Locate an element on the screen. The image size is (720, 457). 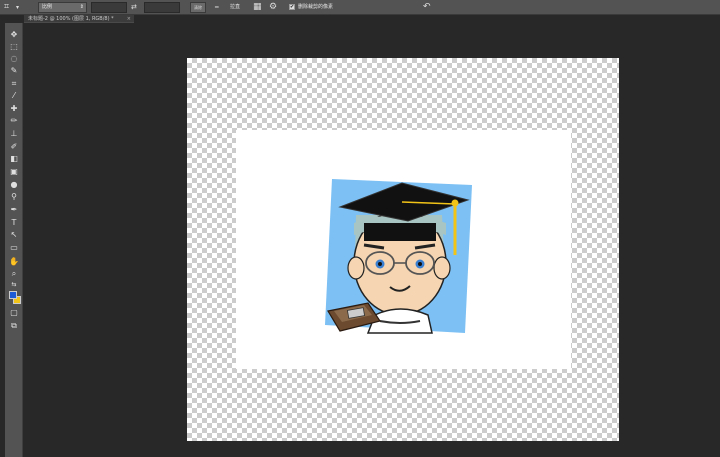
swap-icon: ⇄ is located at coordinates (134, 7).